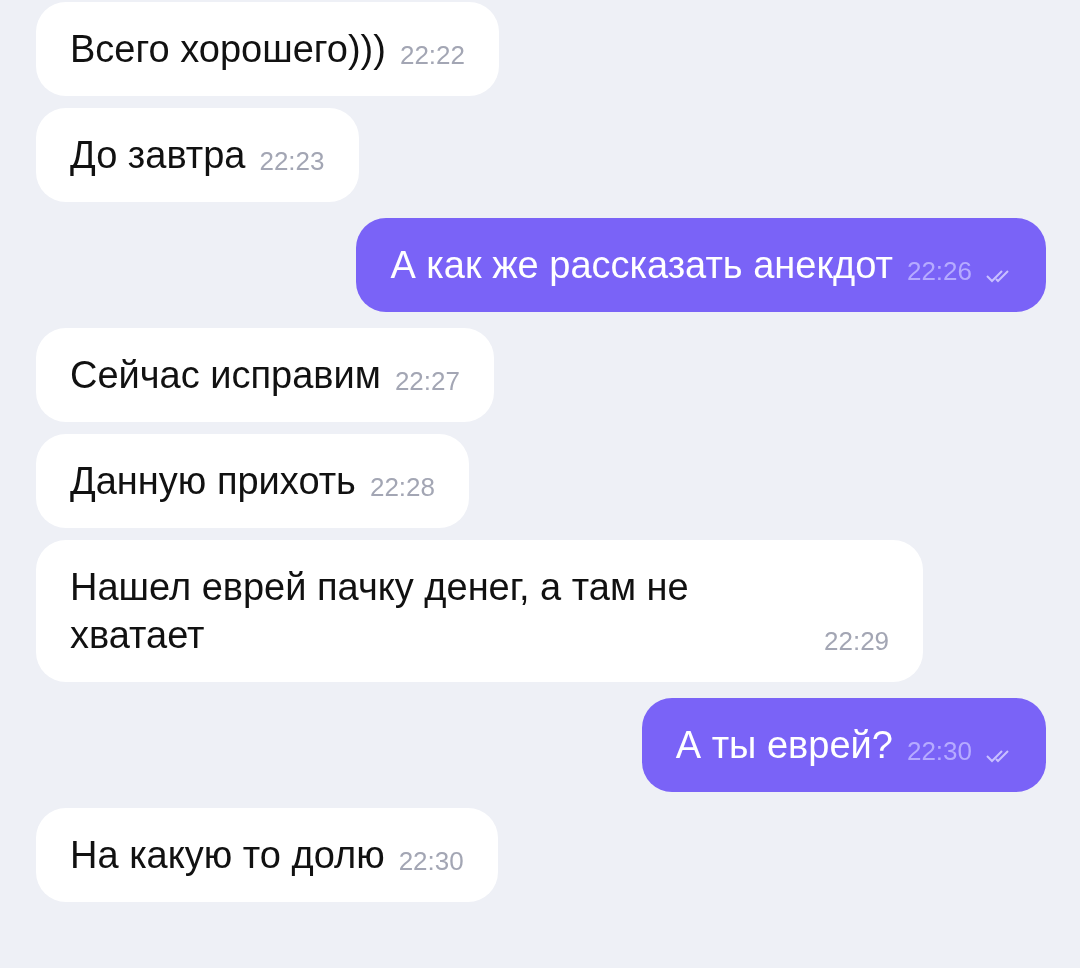 This screenshot has height=968, width=1080. Describe the element at coordinates (857, 641) in the screenshot. I see `message-time: 22:29` at that location.